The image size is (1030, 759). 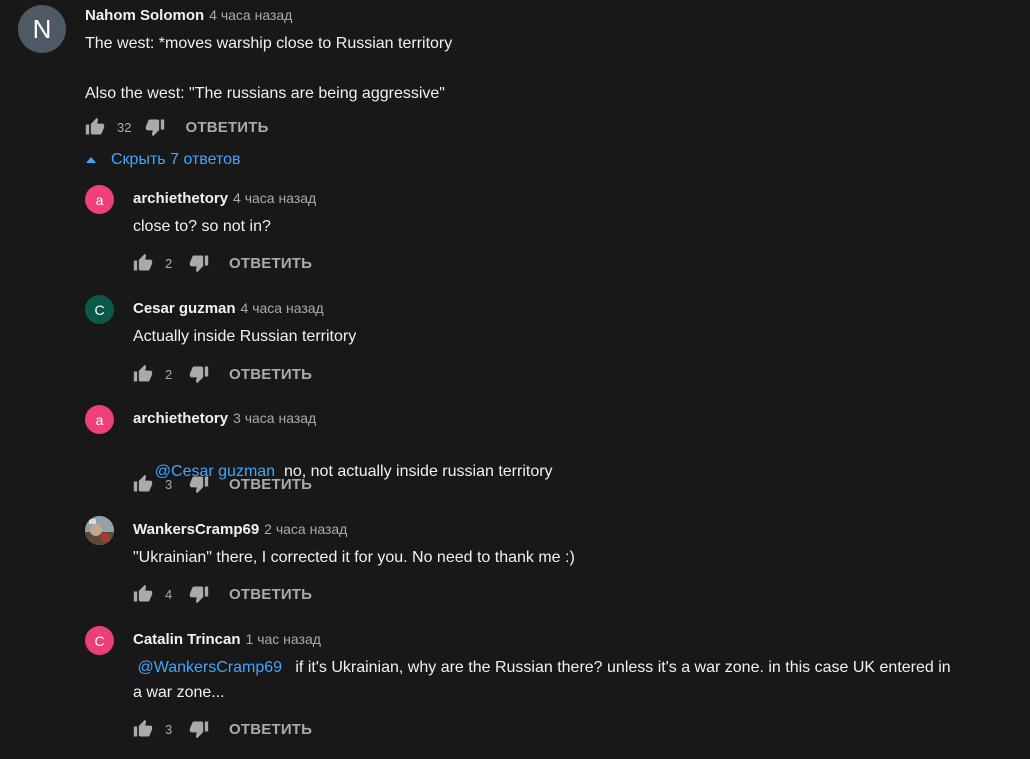 What do you see at coordinates (169, 594) in the screenshot?
I see `like-count: 4` at bounding box center [169, 594].